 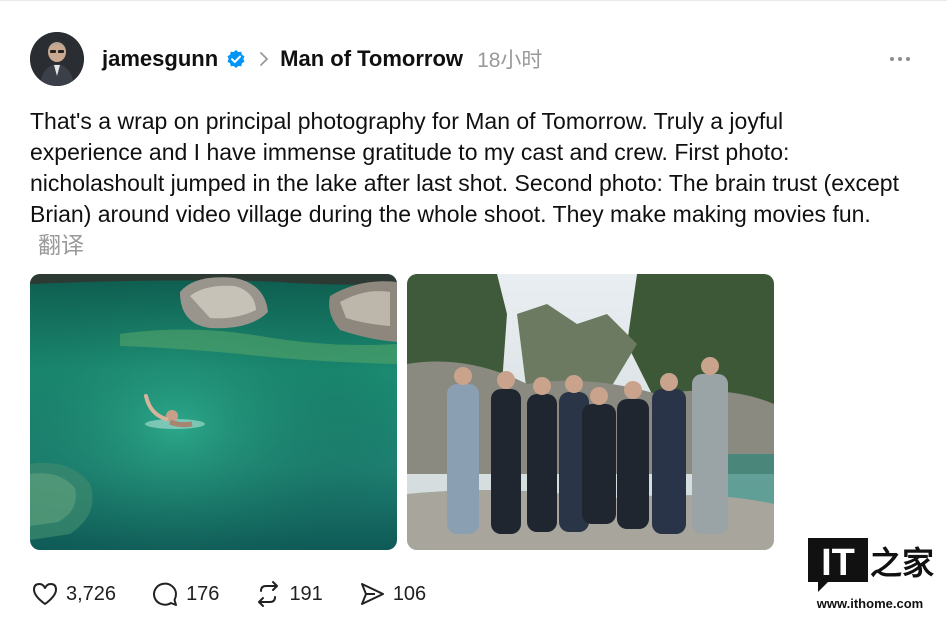 I want to click on community-link: Man of Tomorrow, so click(x=371, y=59).